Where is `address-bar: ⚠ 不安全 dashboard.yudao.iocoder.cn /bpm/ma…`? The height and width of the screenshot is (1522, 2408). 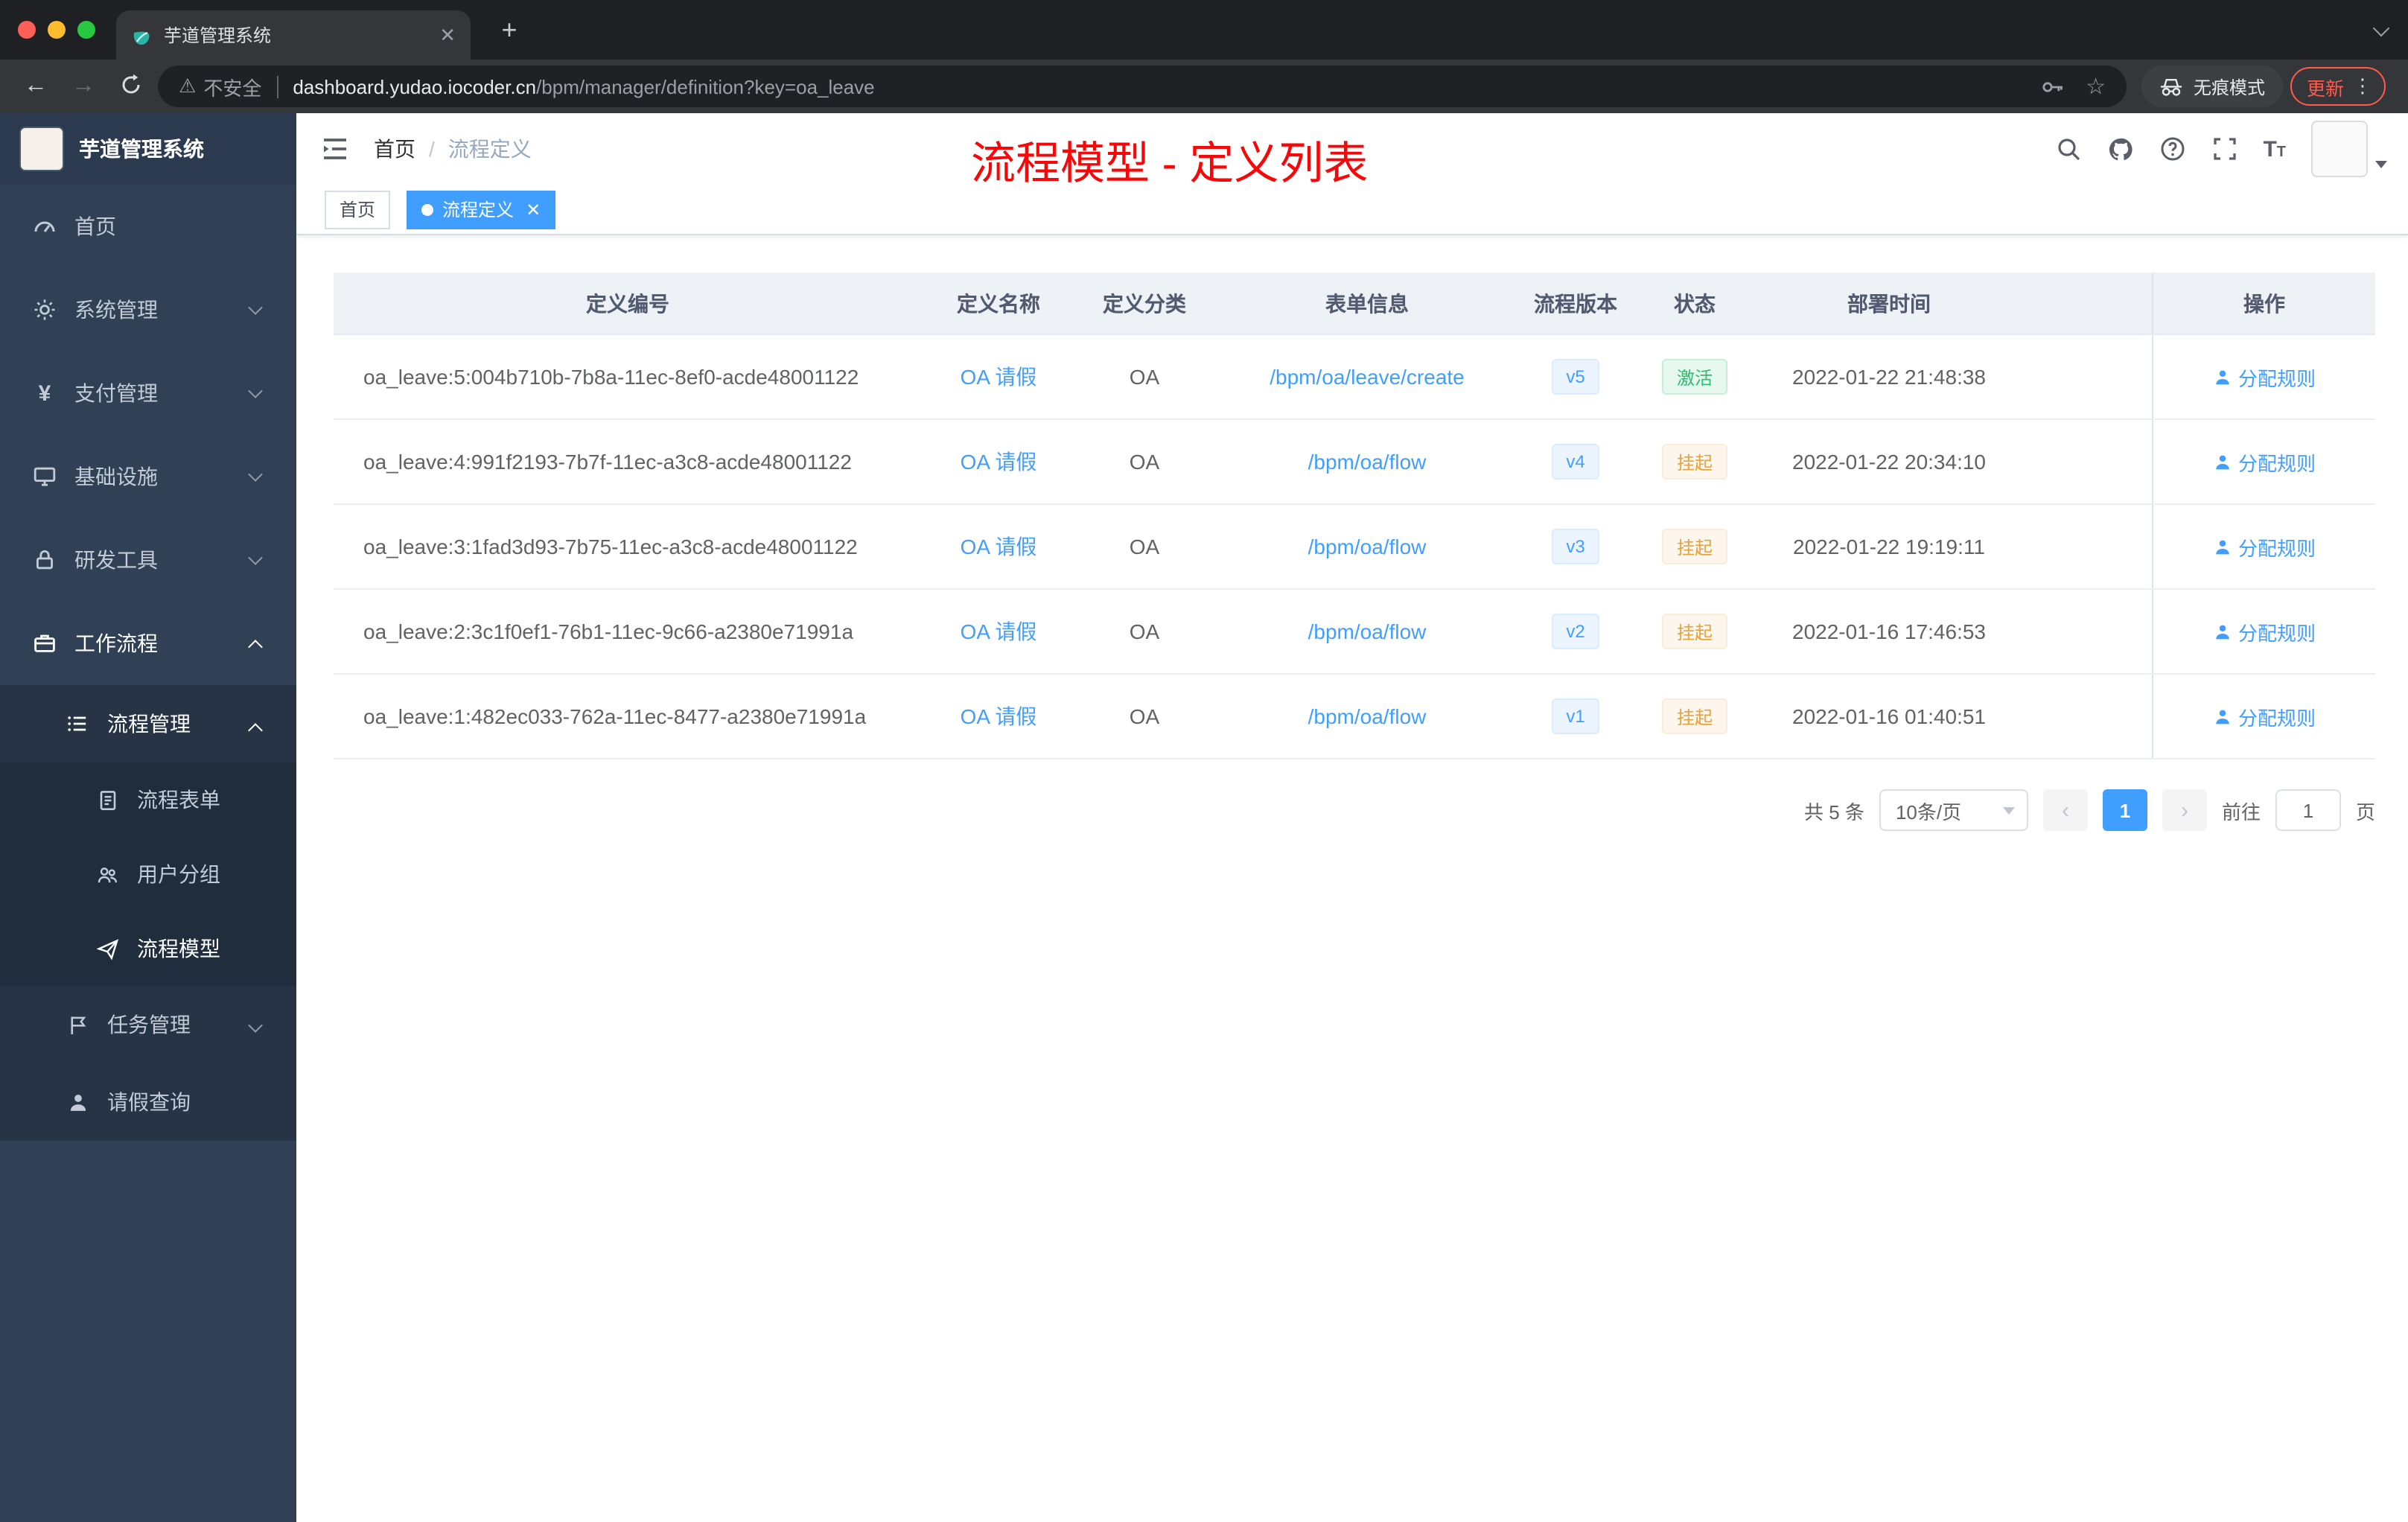 address-bar: ⚠ 不安全 dashboard.yudao.iocoder.cn /bpm/ma… is located at coordinates (1142, 86).